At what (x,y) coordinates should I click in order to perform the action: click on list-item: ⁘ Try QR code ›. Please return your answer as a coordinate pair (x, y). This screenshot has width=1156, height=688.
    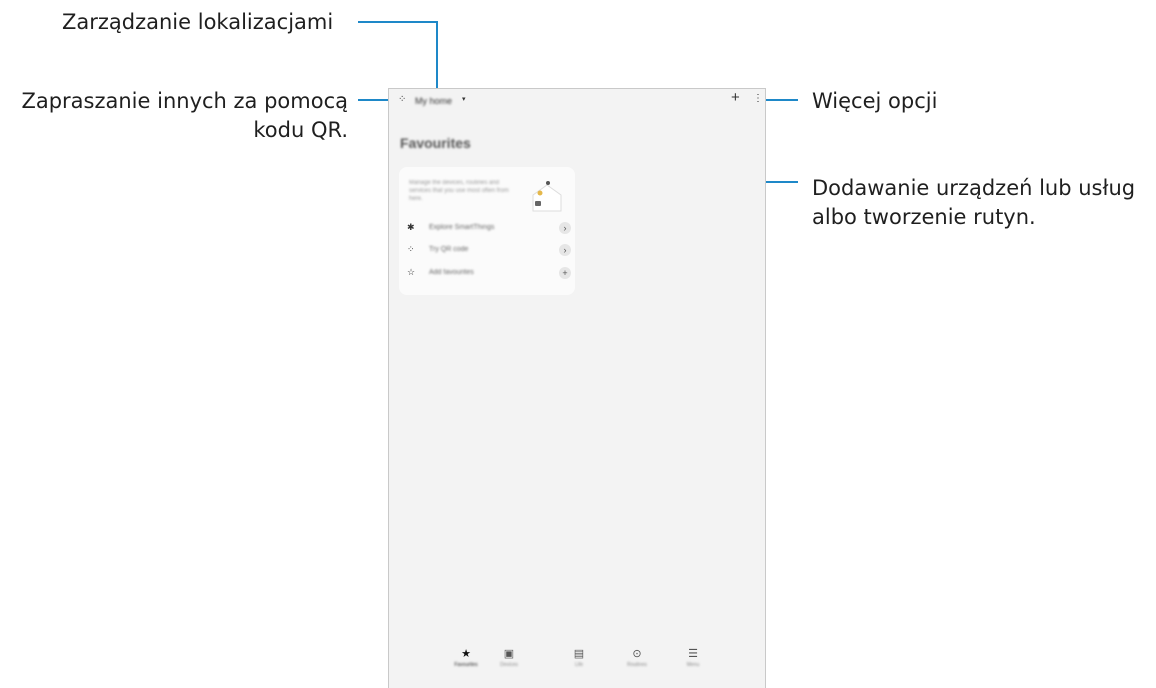
    Looking at the image, I should click on (489, 251).